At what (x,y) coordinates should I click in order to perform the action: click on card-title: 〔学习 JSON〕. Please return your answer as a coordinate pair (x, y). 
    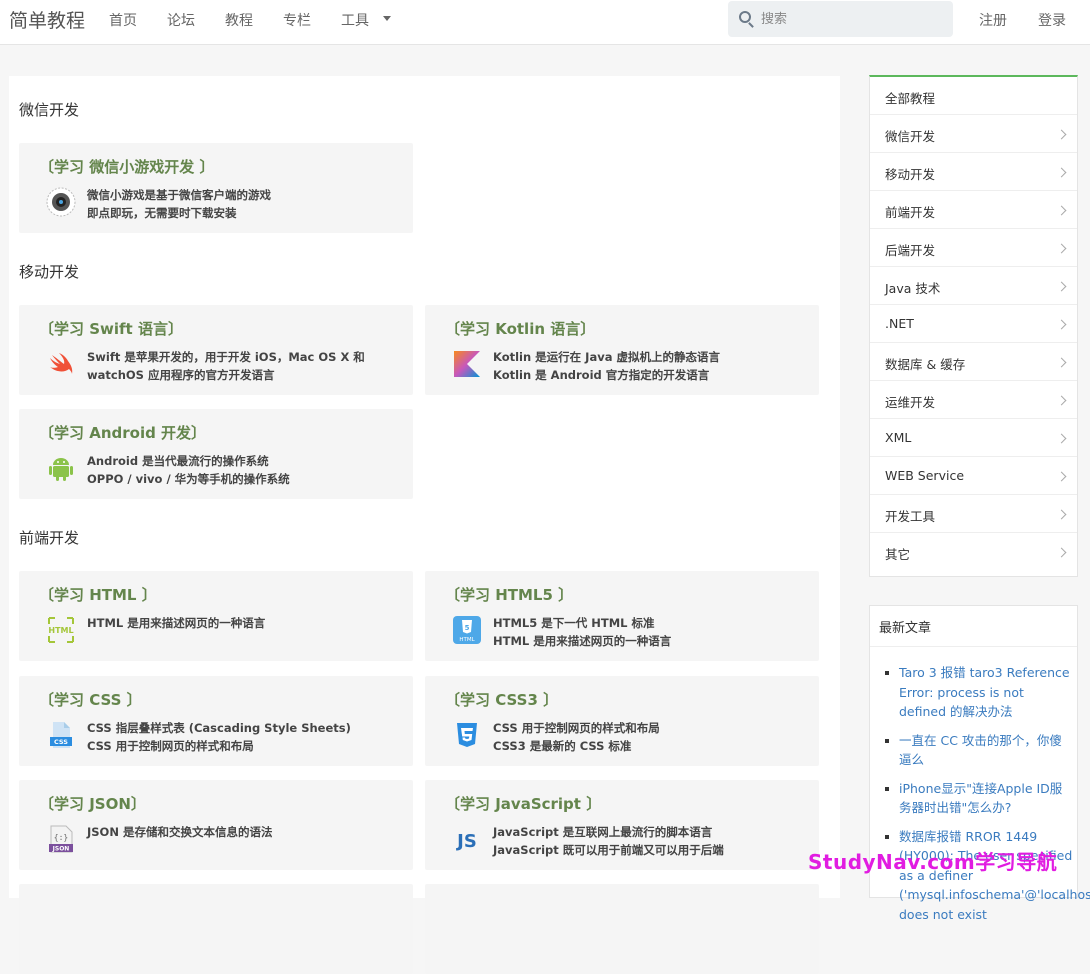
    Looking at the image, I should click on (92, 803).